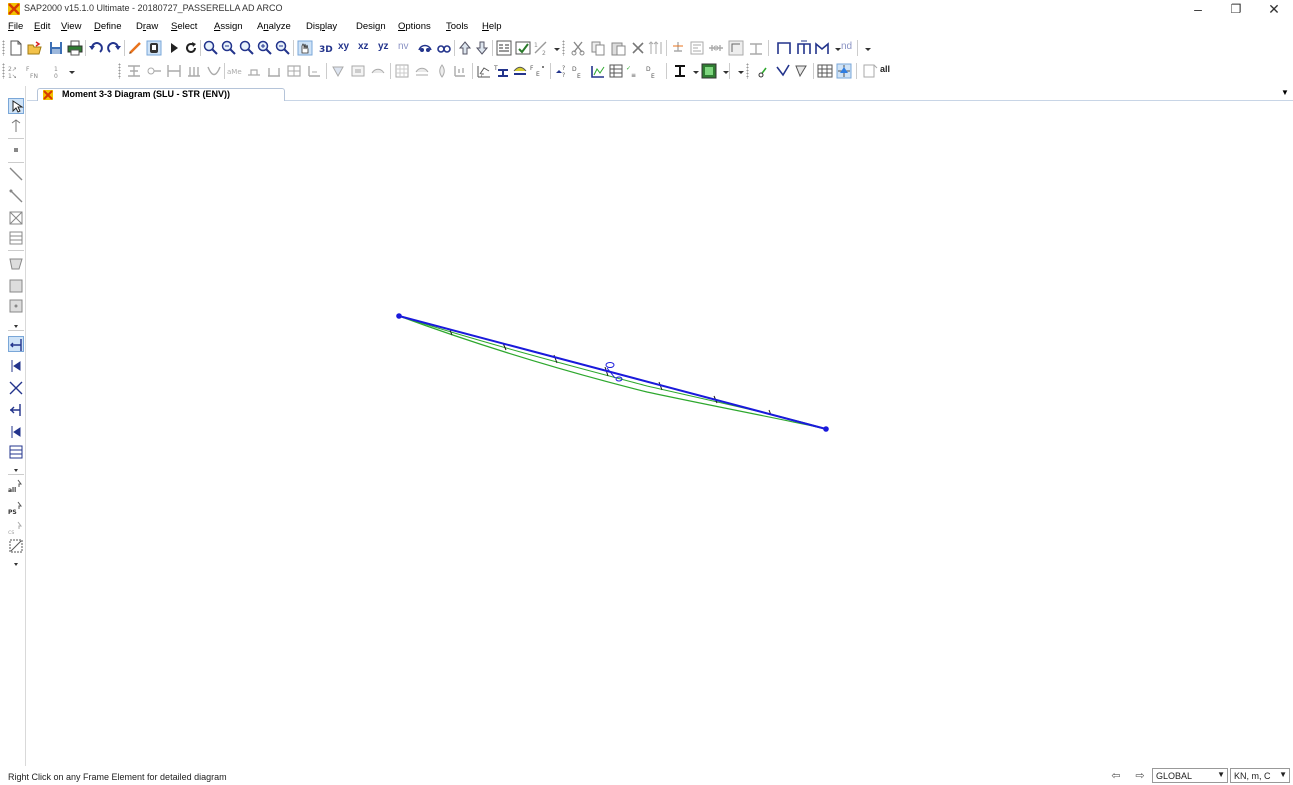 The height and width of the screenshot is (785, 1293). Describe the element at coordinates (414, 26) in the screenshot. I see `menu-options: Options` at that location.